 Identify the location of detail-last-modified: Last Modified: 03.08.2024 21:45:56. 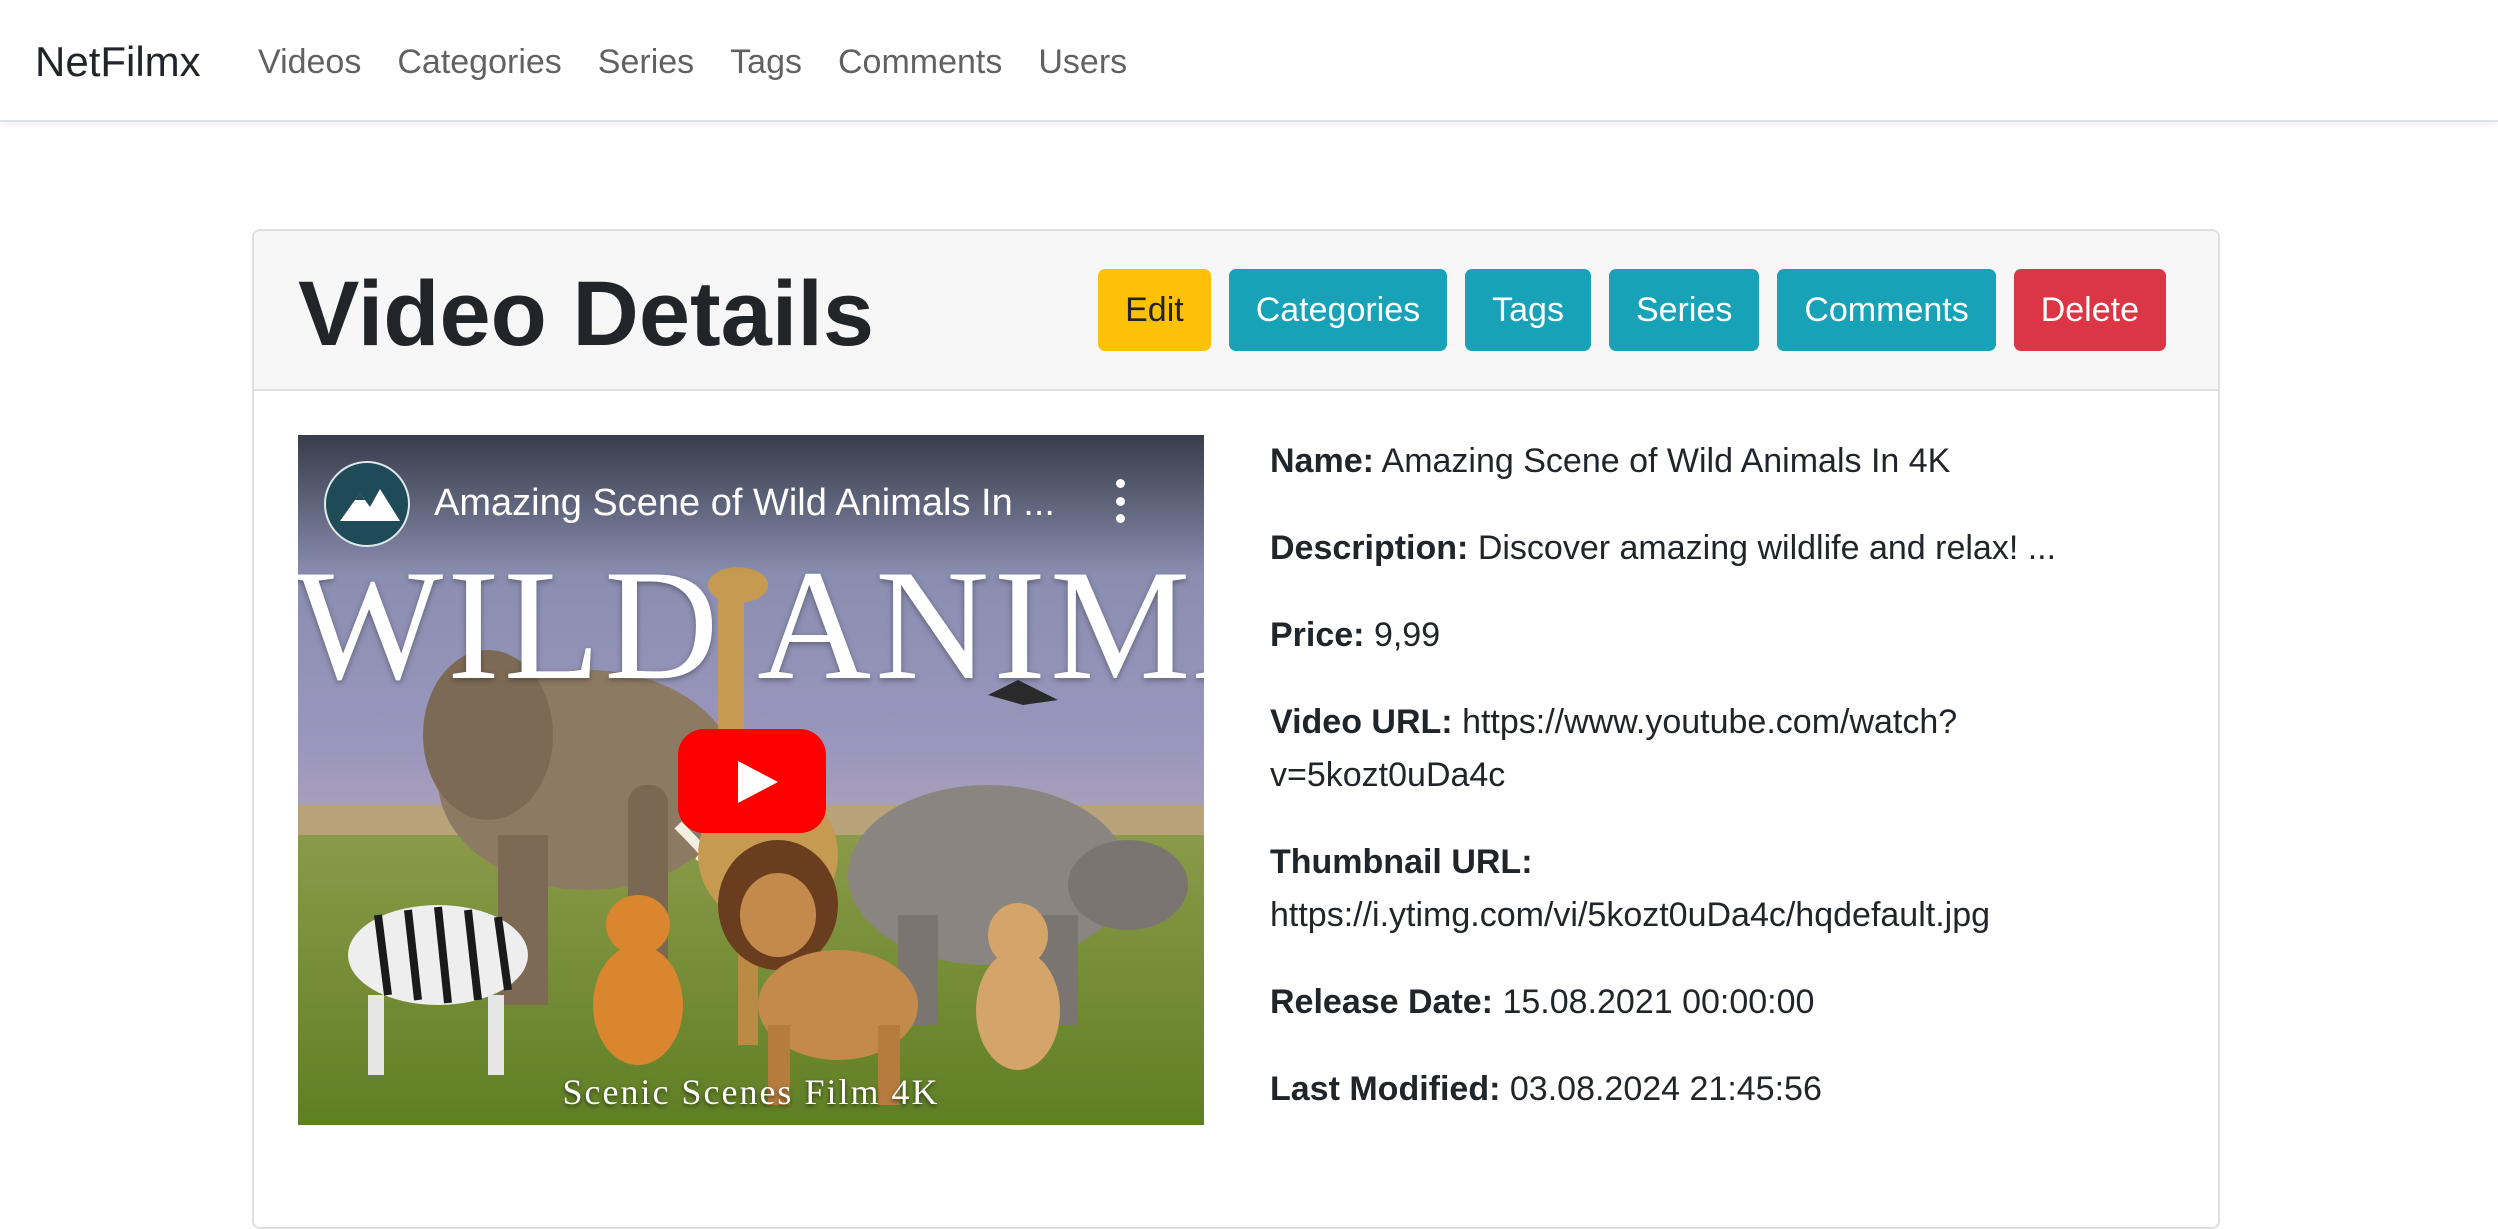
(1710, 1089).